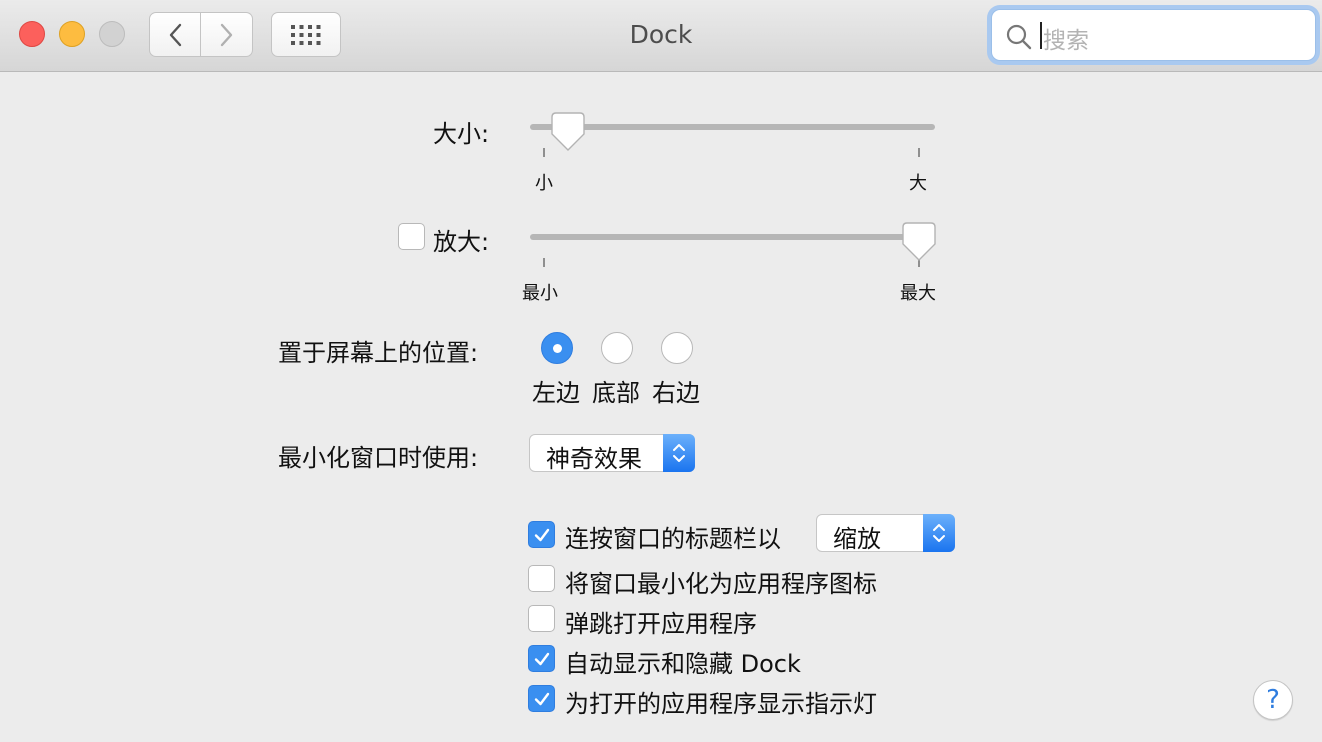 The image size is (1322, 742). Describe the element at coordinates (617, 348) in the screenshot. I see `position-bottom-radio` at that location.